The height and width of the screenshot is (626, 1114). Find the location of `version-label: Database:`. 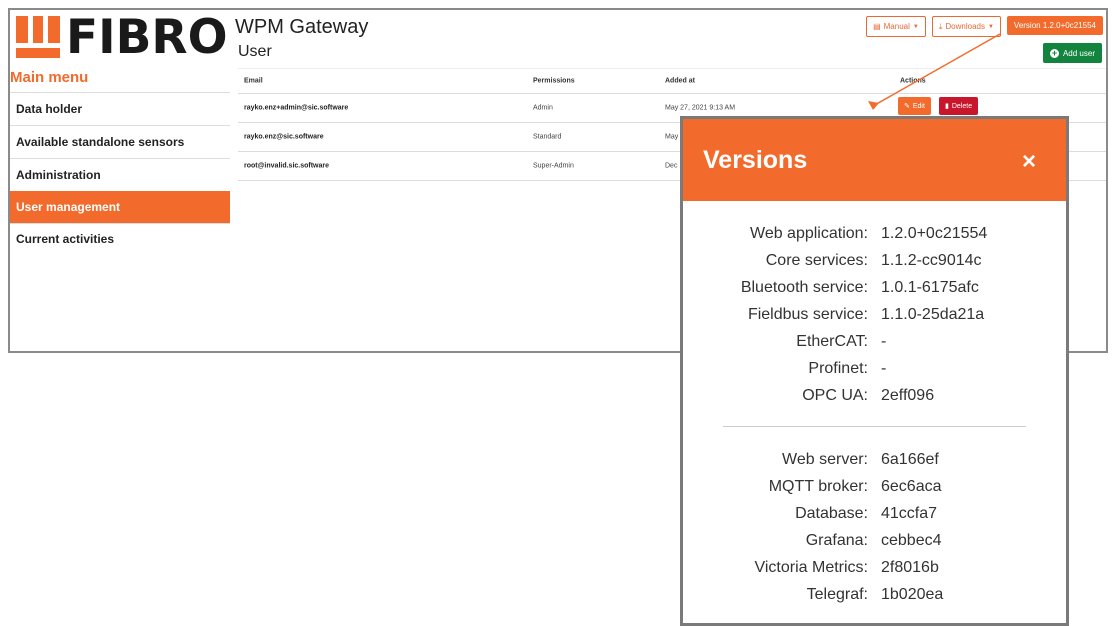

version-label: Database: is located at coordinates (831, 513).